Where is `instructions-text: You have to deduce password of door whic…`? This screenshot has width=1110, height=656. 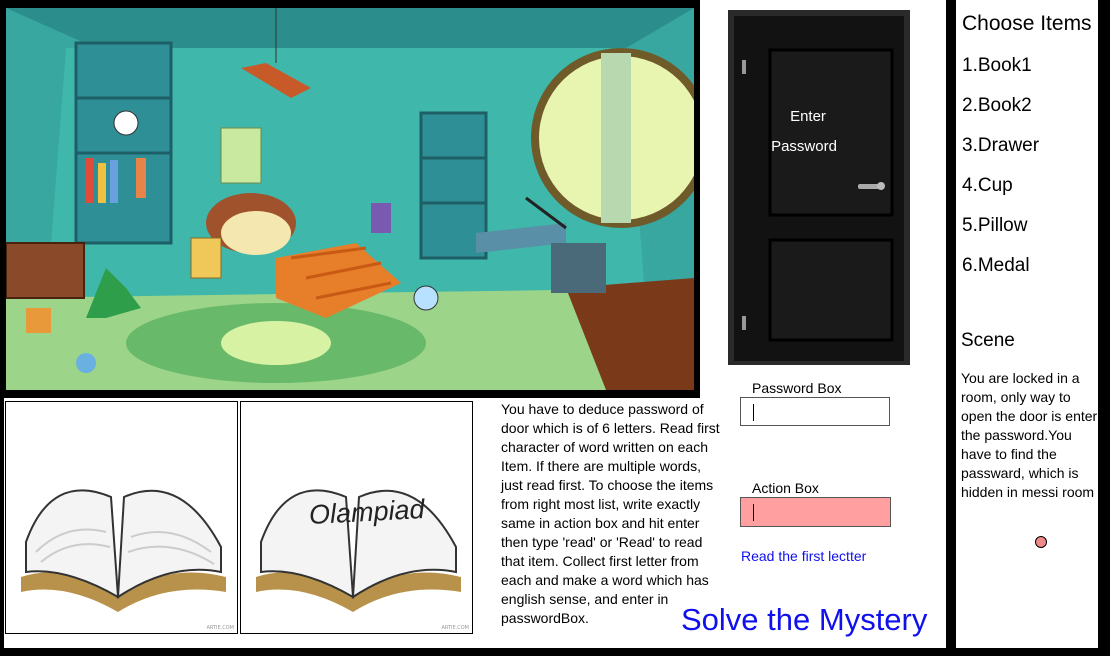 instructions-text: You have to deduce password of door whic… is located at coordinates (610, 513).